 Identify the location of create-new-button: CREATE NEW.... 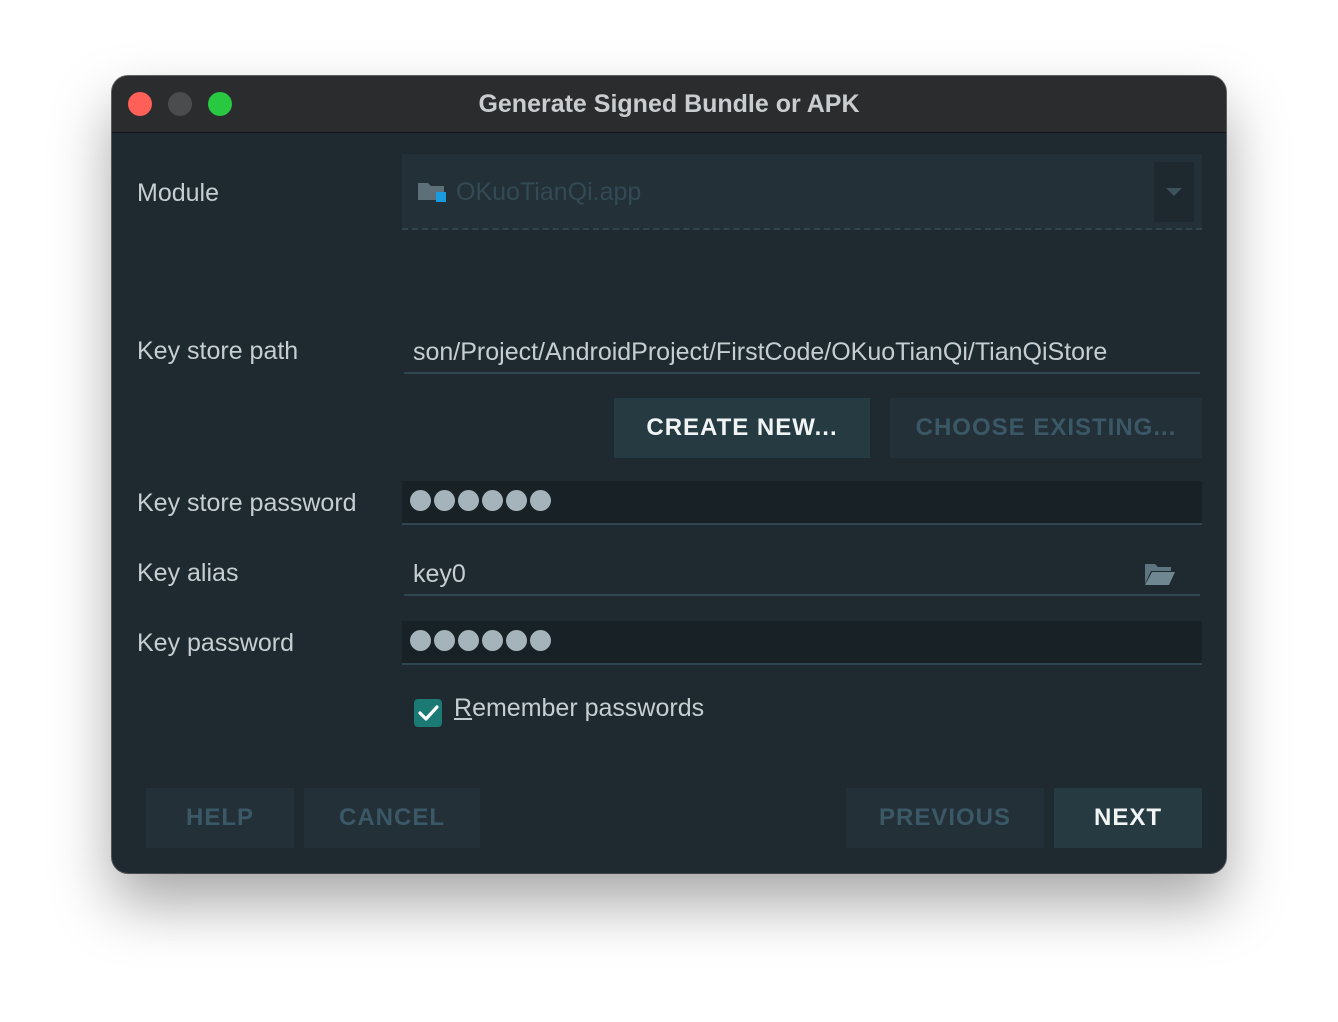
(742, 428).